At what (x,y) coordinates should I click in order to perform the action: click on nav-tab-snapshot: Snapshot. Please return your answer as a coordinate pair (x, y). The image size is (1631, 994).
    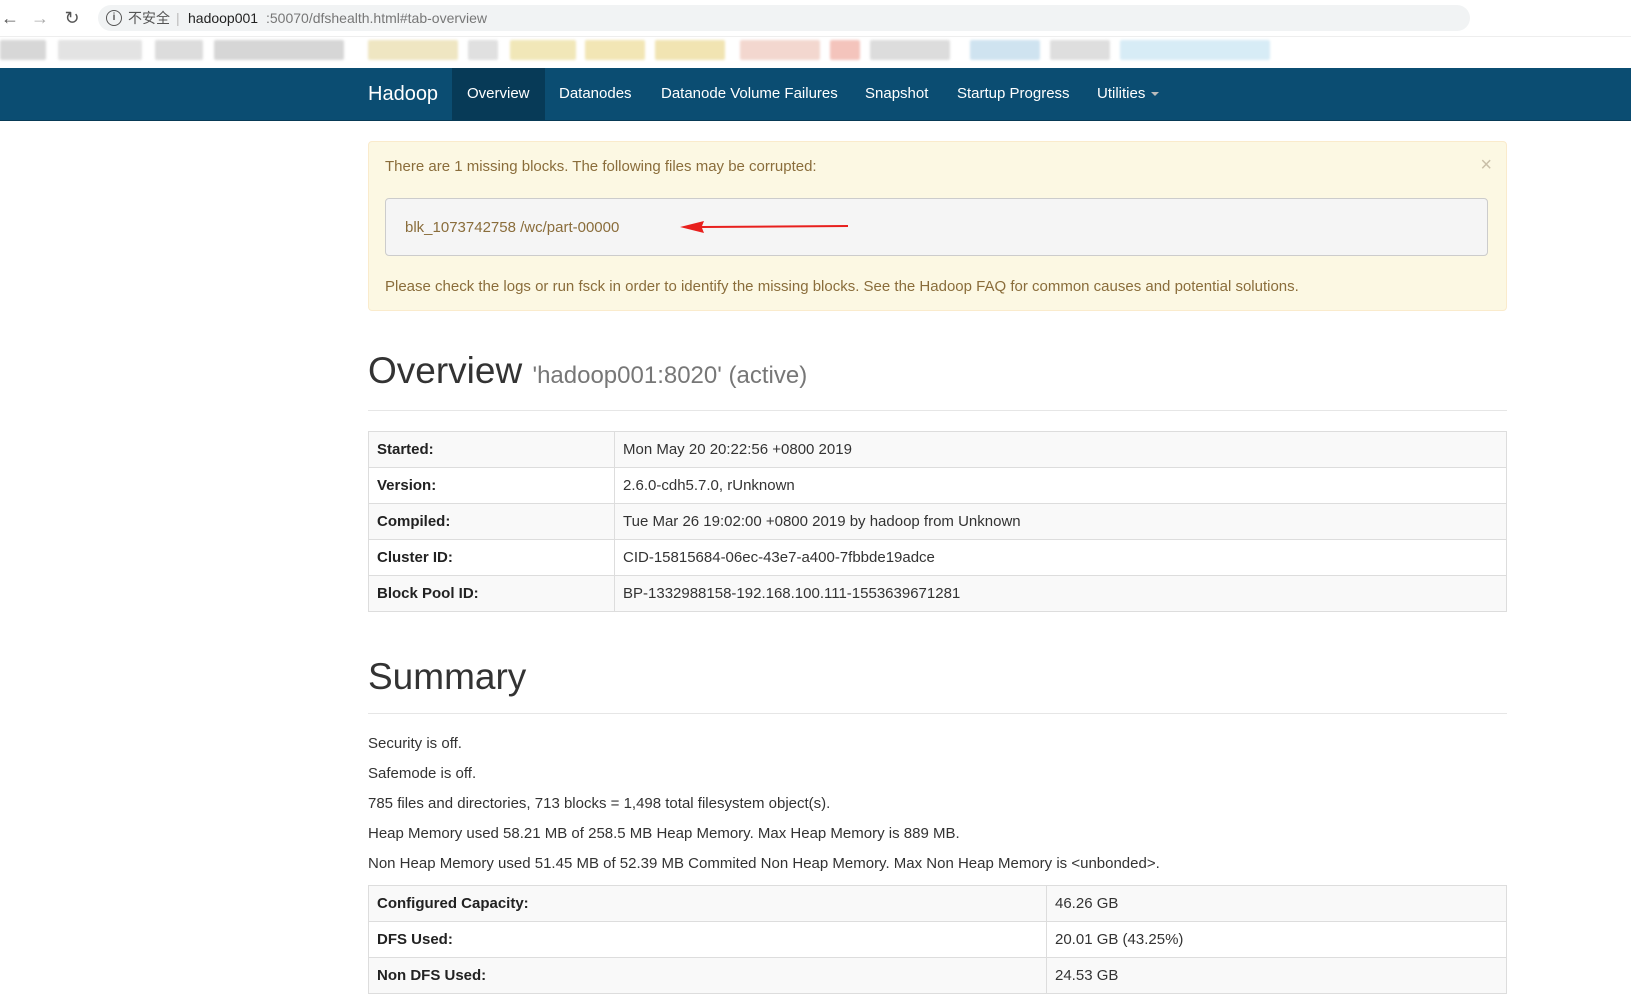
    Looking at the image, I should click on (896, 94).